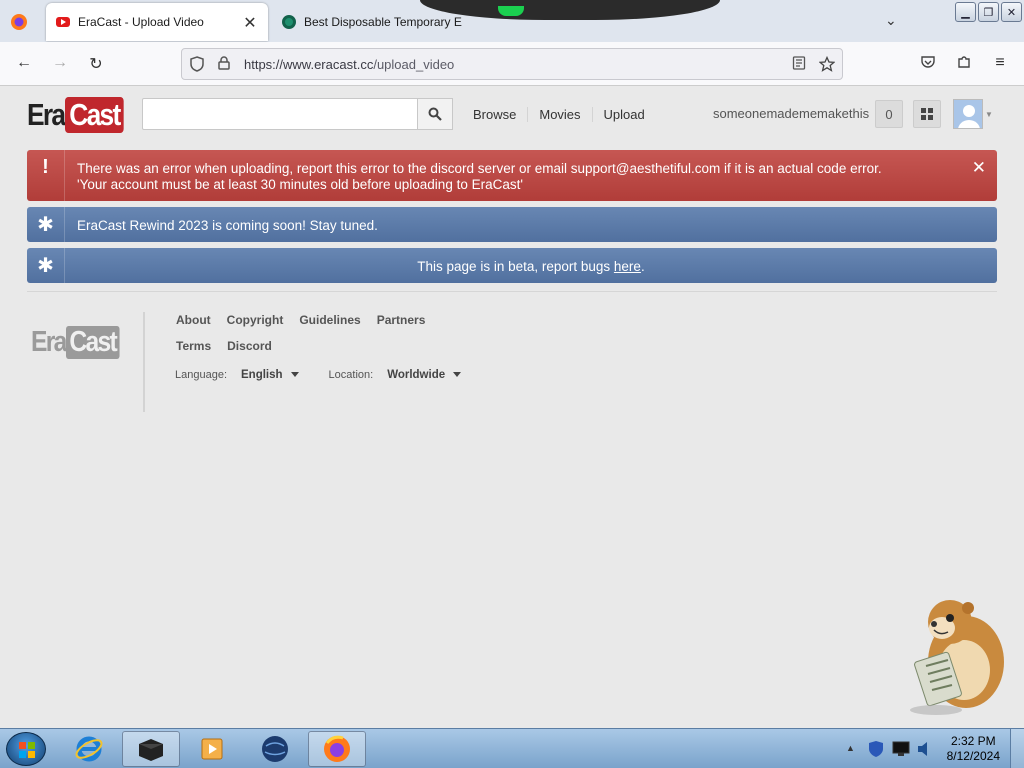 This screenshot has height=768, width=1024. What do you see at coordinates (224, 346) in the screenshot?
I see `footer-links-row-2: Terms Discord` at bounding box center [224, 346].